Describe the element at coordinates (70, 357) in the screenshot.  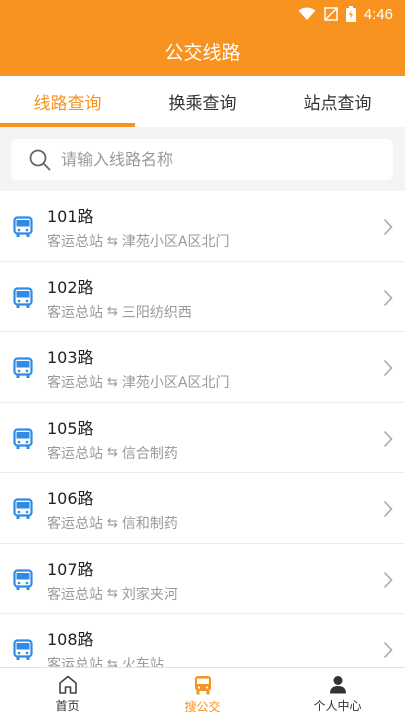
I see `route-name: 103路` at that location.